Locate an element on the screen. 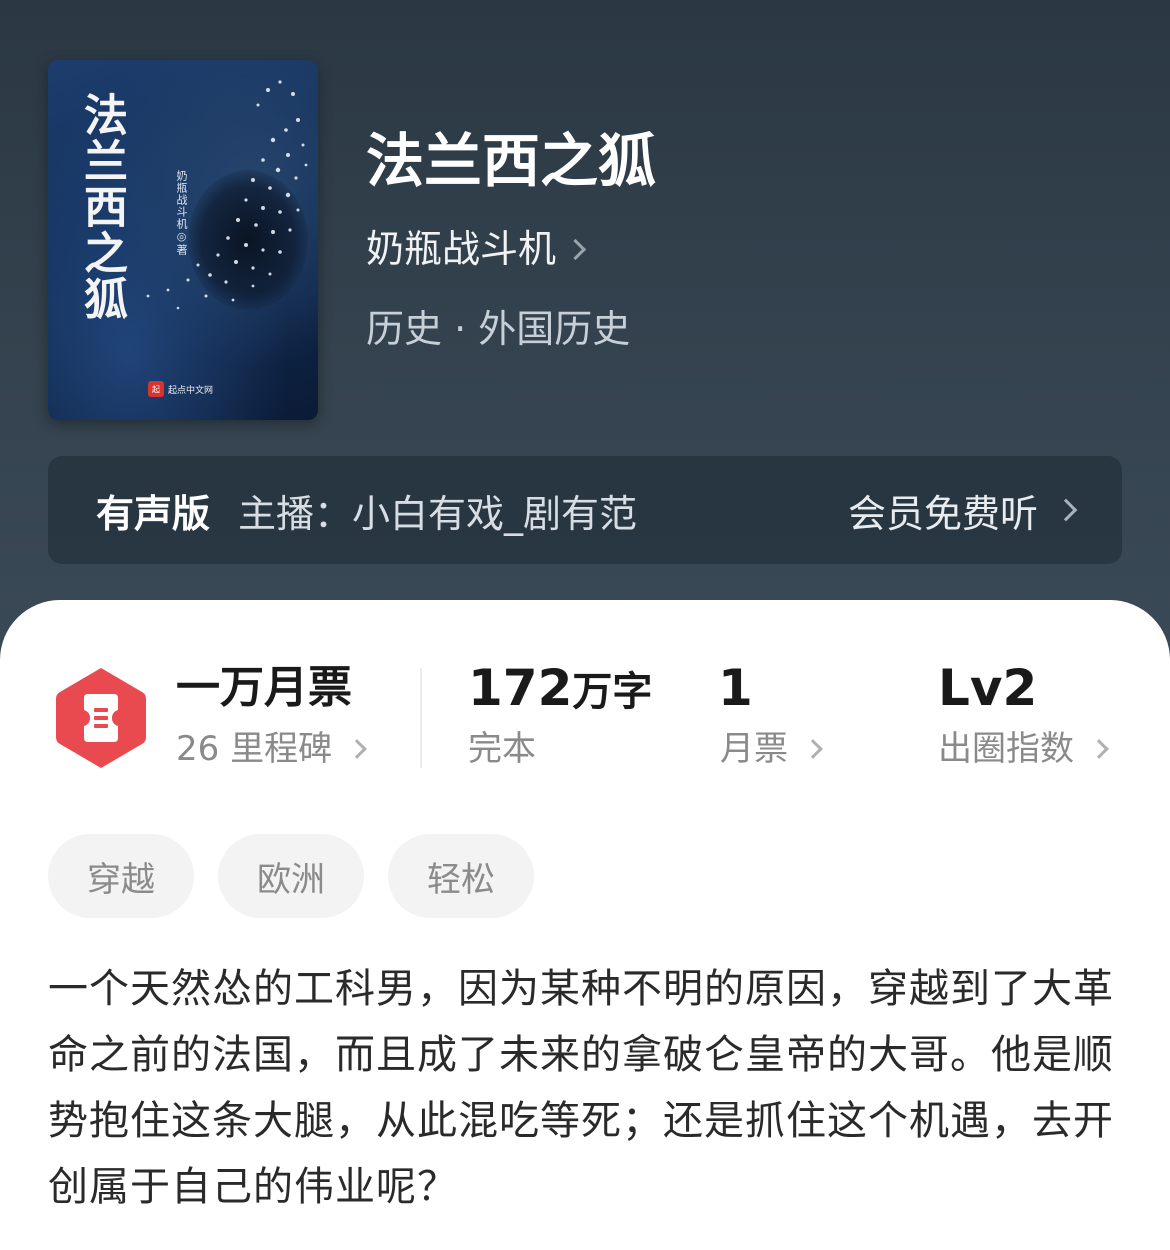 This screenshot has width=1170, height=1250. milestone-link: 26 里程碑 is located at coordinates (271, 749).